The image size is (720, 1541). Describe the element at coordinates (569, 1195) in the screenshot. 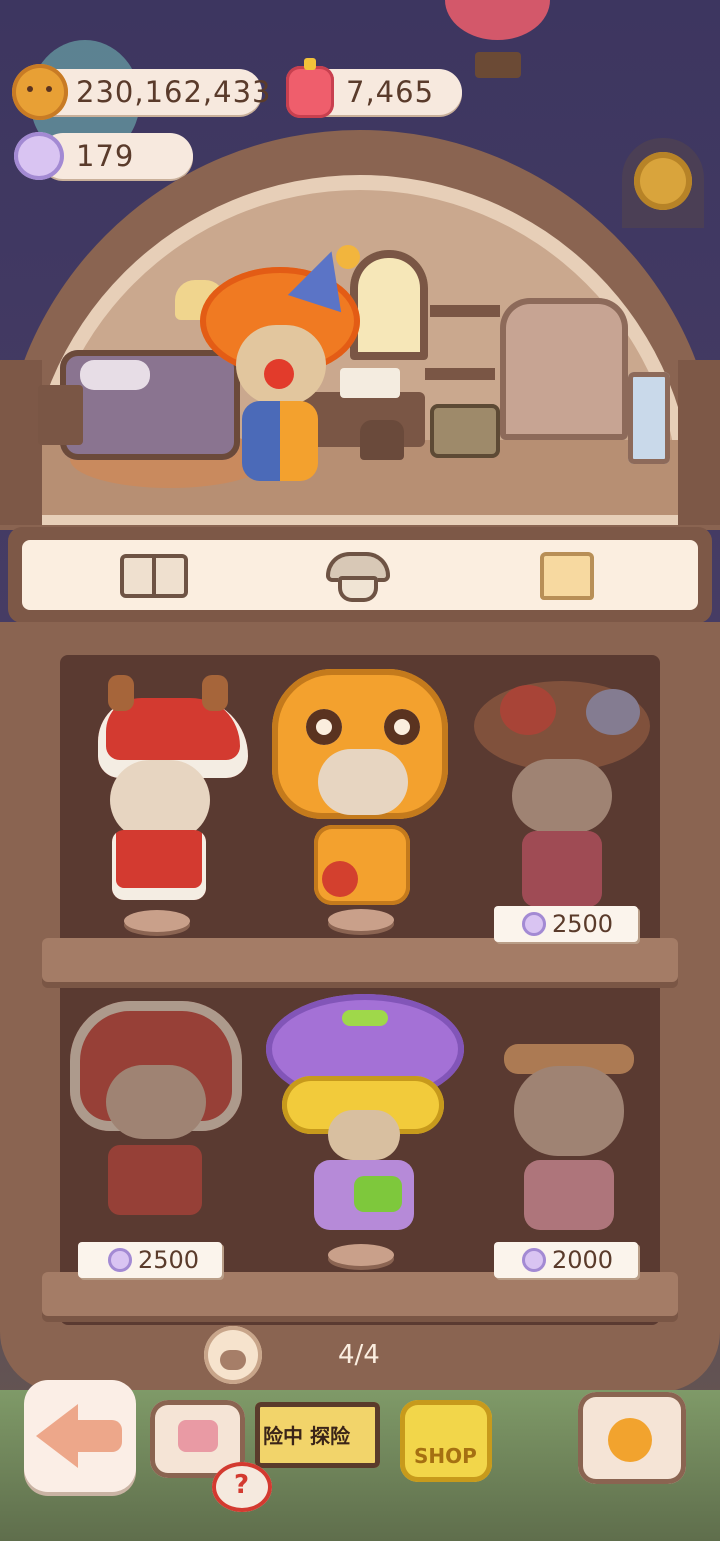

I see `magical-dress` at that location.